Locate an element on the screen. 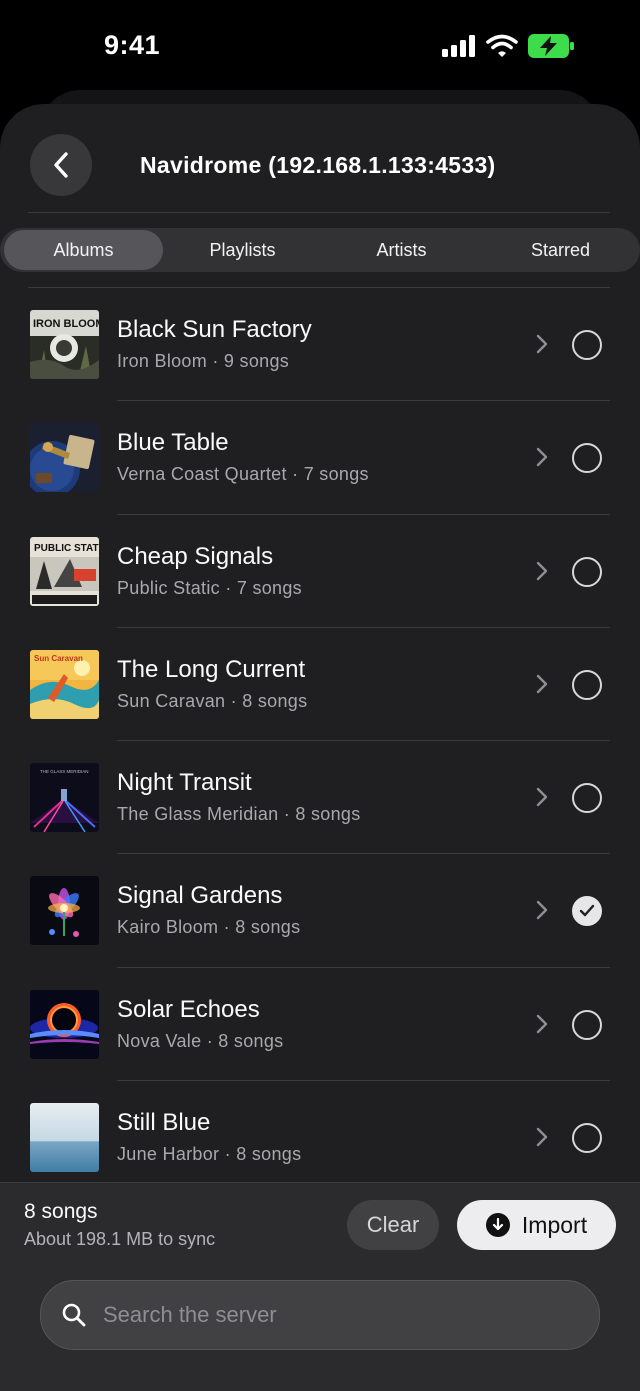 This screenshot has width=640, height=1391. tab-starred: Starred is located at coordinates (560, 250).